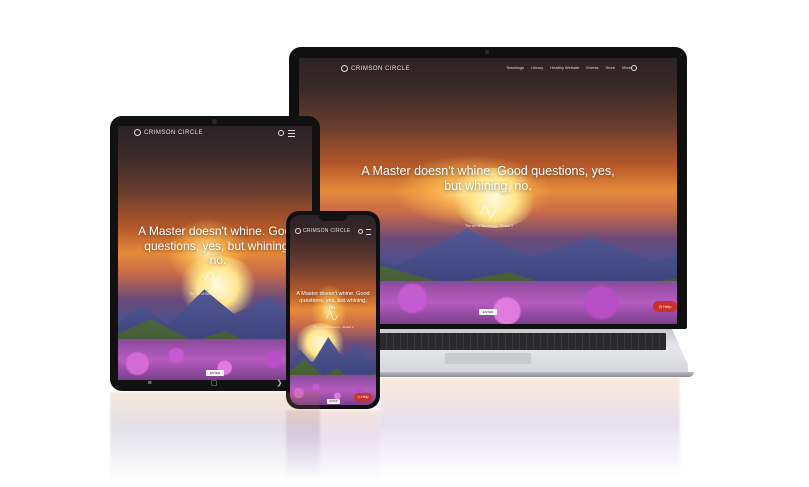 The height and width of the screenshot is (487, 809). I want to click on back-icon: ❯, so click(280, 383).